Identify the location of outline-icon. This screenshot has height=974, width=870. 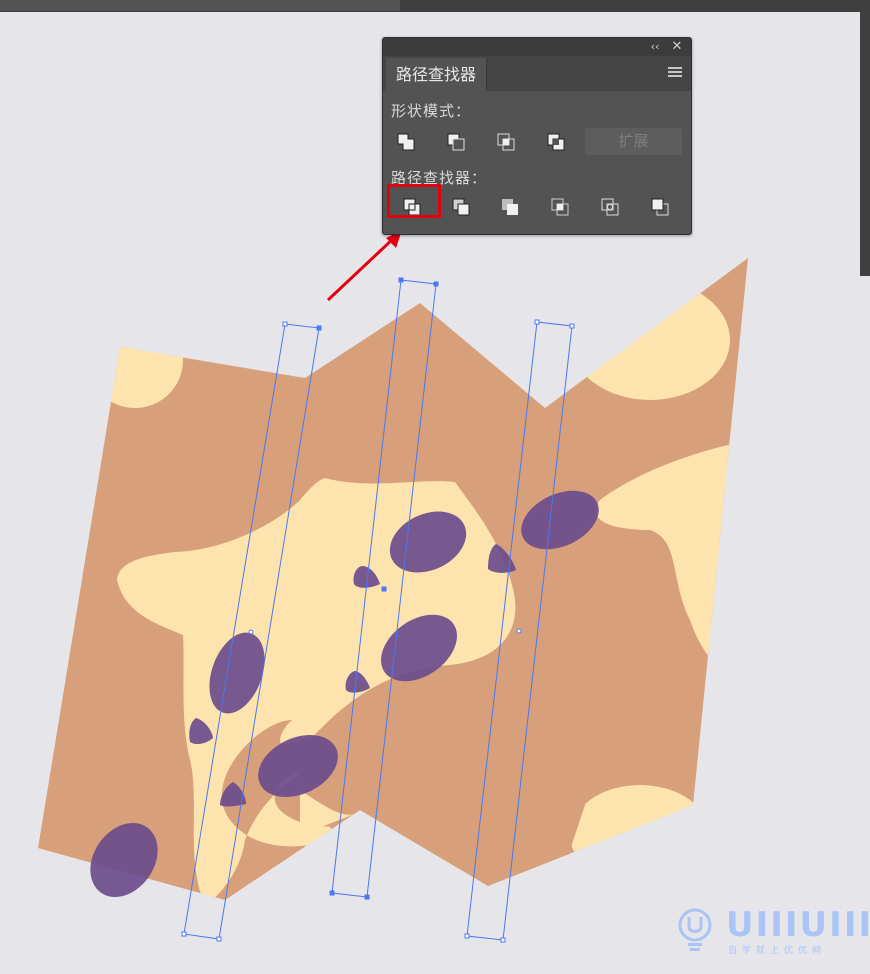
(610, 207).